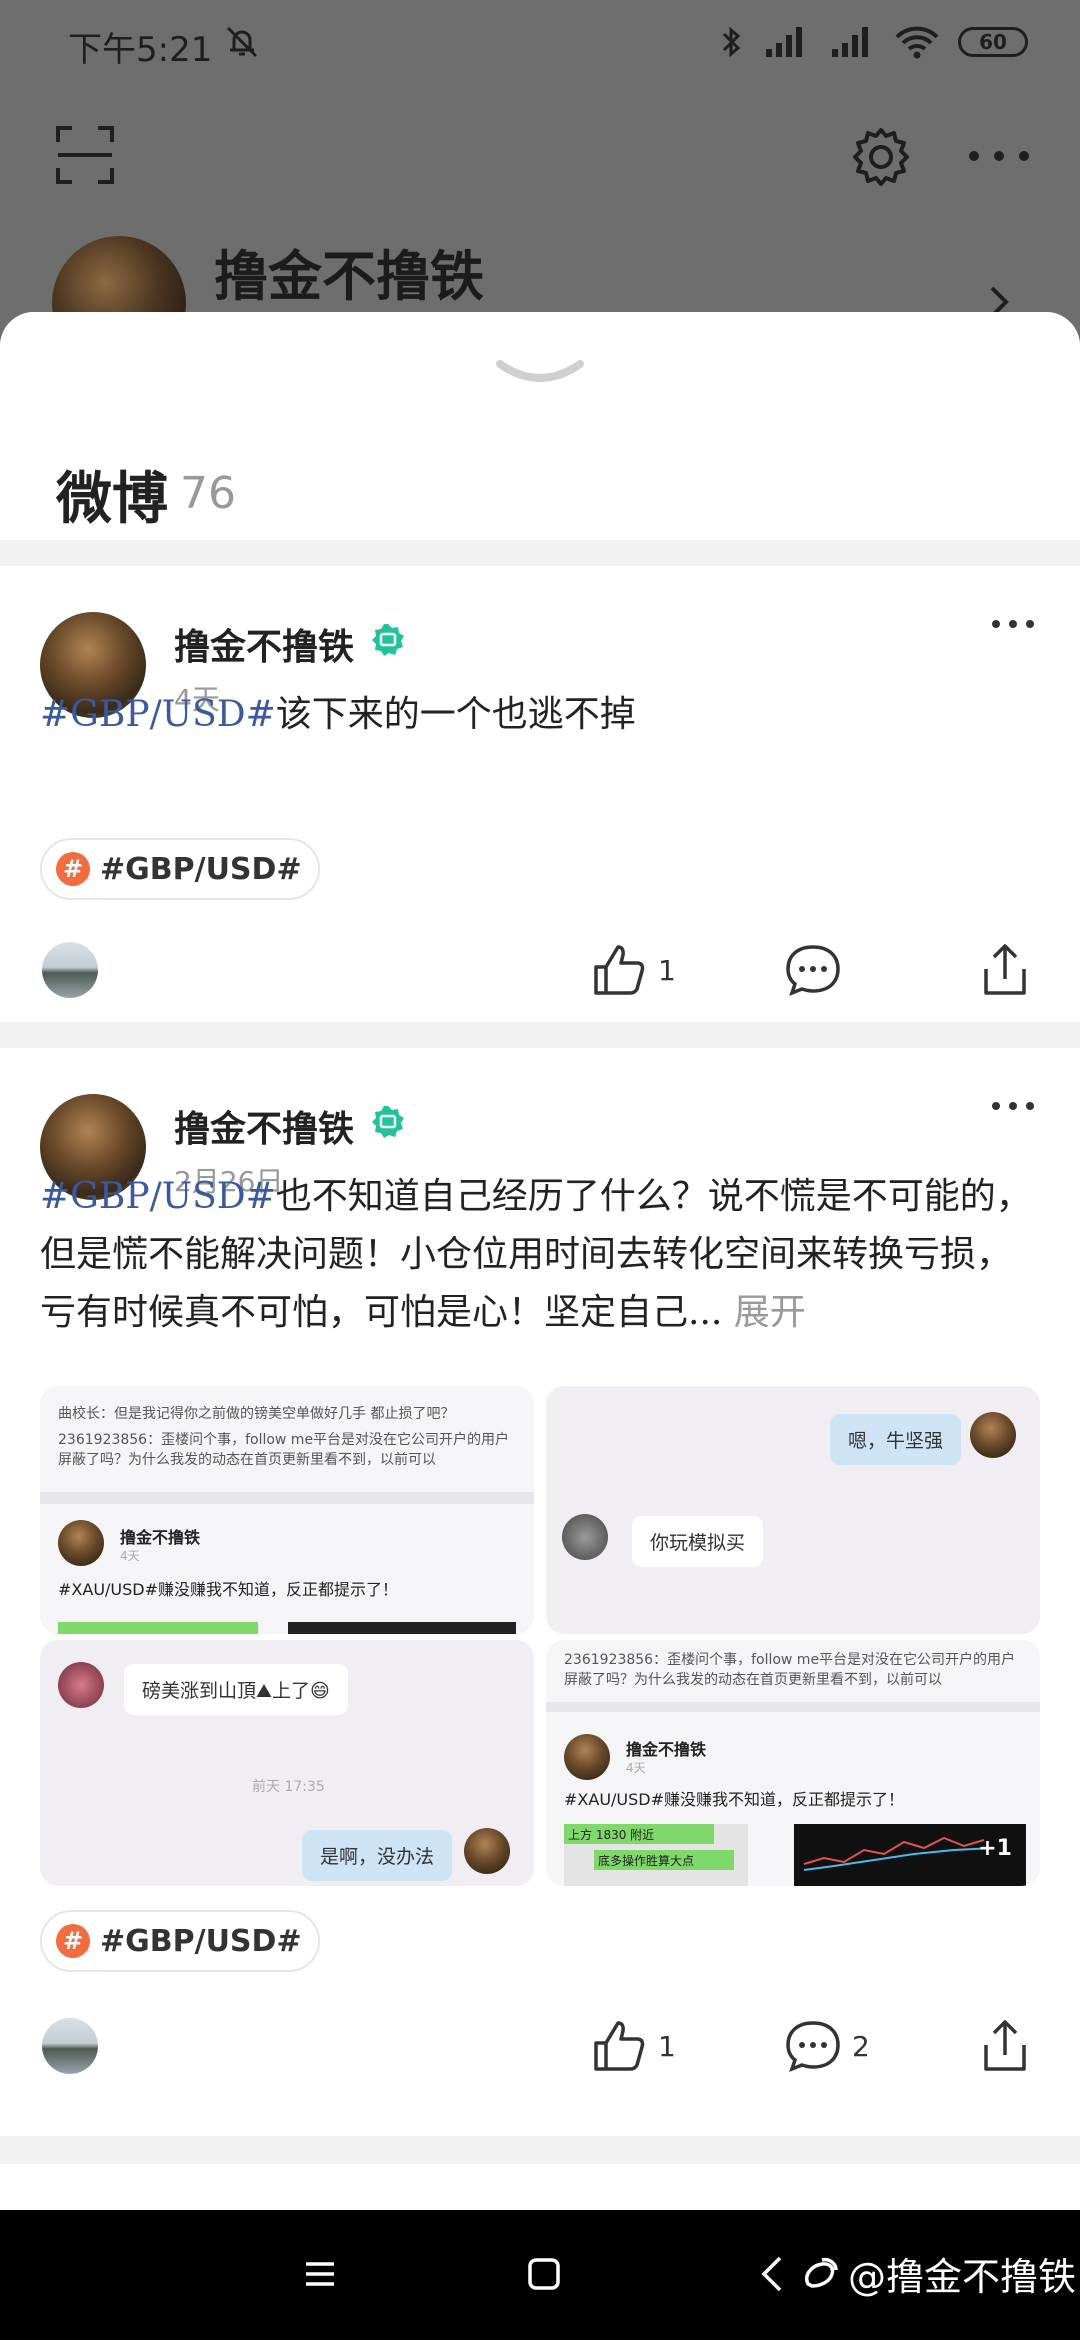 The width and height of the screenshot is (1080, 2340). Describe the element at coordinates (242, 42) in the screenshot. I see `mute-bell-icon` at that location.